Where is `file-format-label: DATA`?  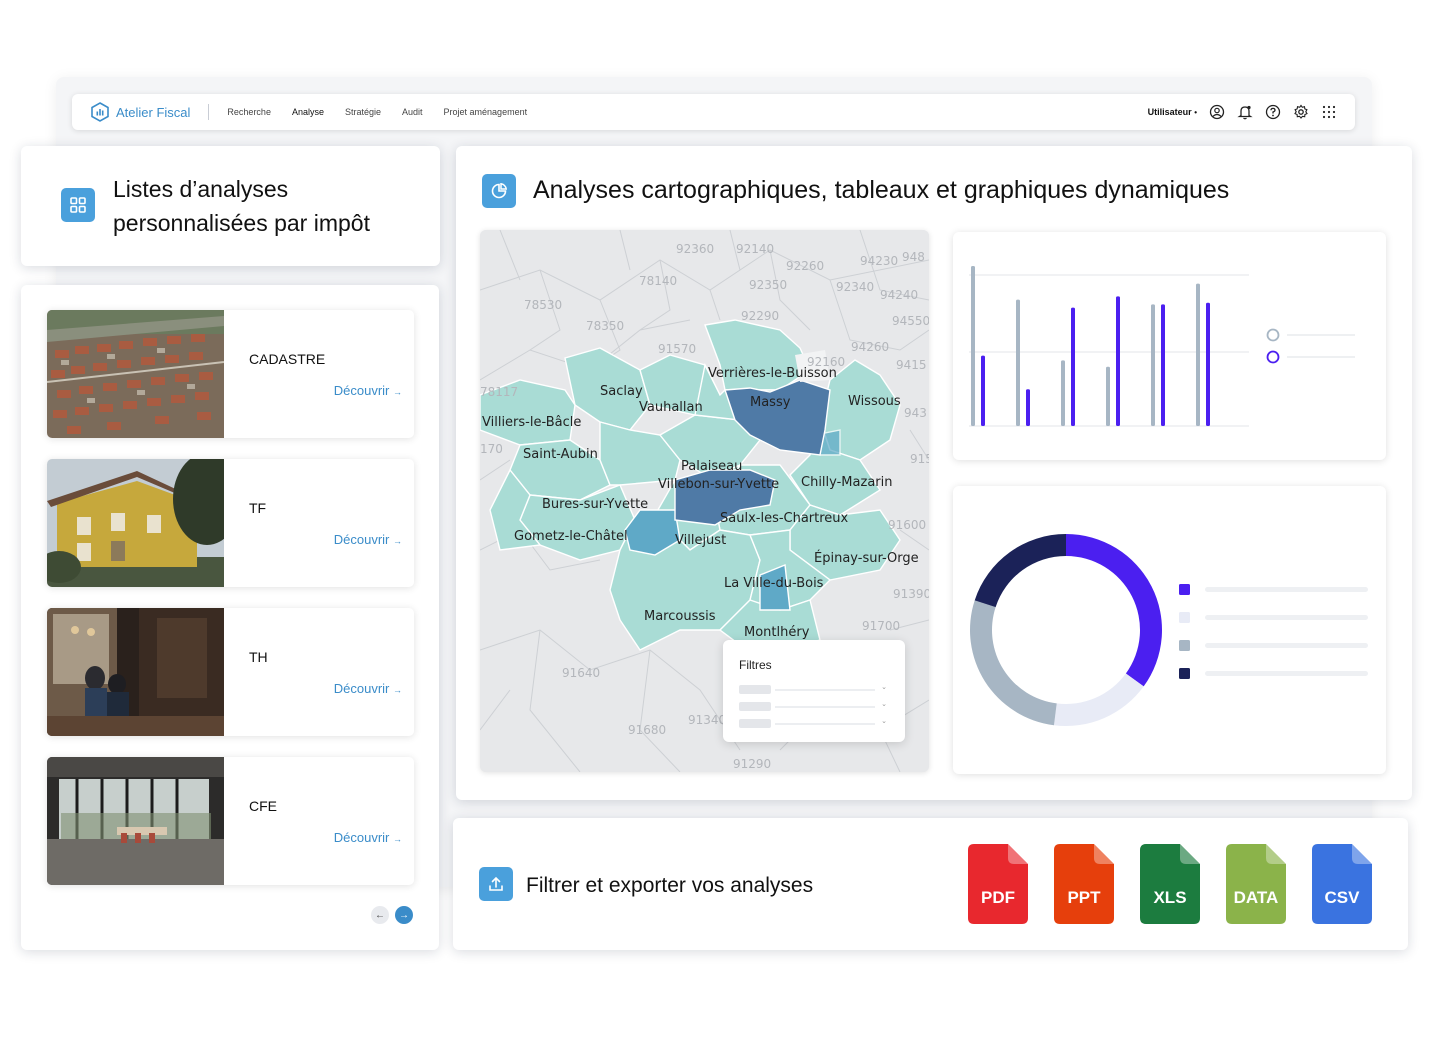
file-format-label: DATA is located at coordinates (1256, 897).